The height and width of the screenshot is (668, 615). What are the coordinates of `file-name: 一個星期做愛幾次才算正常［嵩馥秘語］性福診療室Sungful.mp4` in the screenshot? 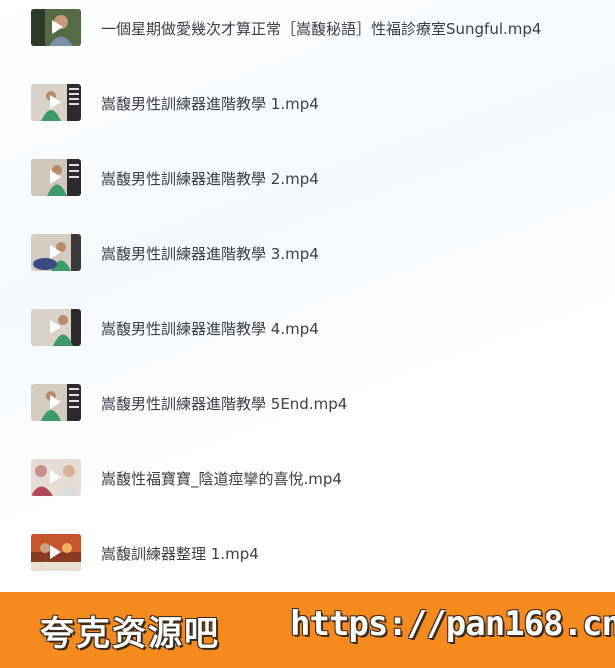 It's located at (321, 28).